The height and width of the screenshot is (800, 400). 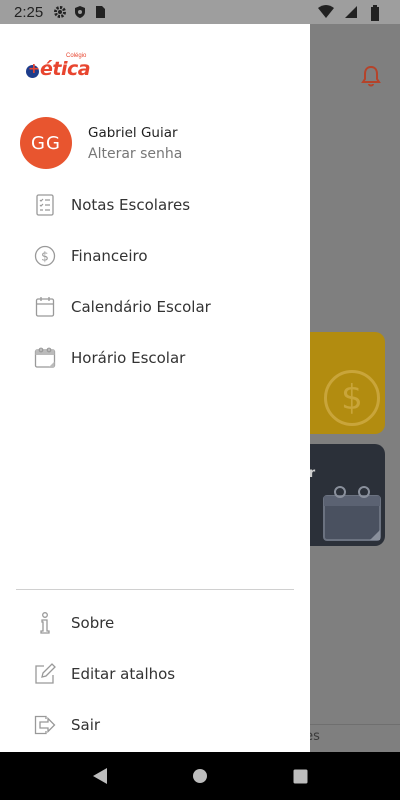 I want to click on user-profile: GG Gabriel Guiar Alterar senha, so click(x=155, y=143).